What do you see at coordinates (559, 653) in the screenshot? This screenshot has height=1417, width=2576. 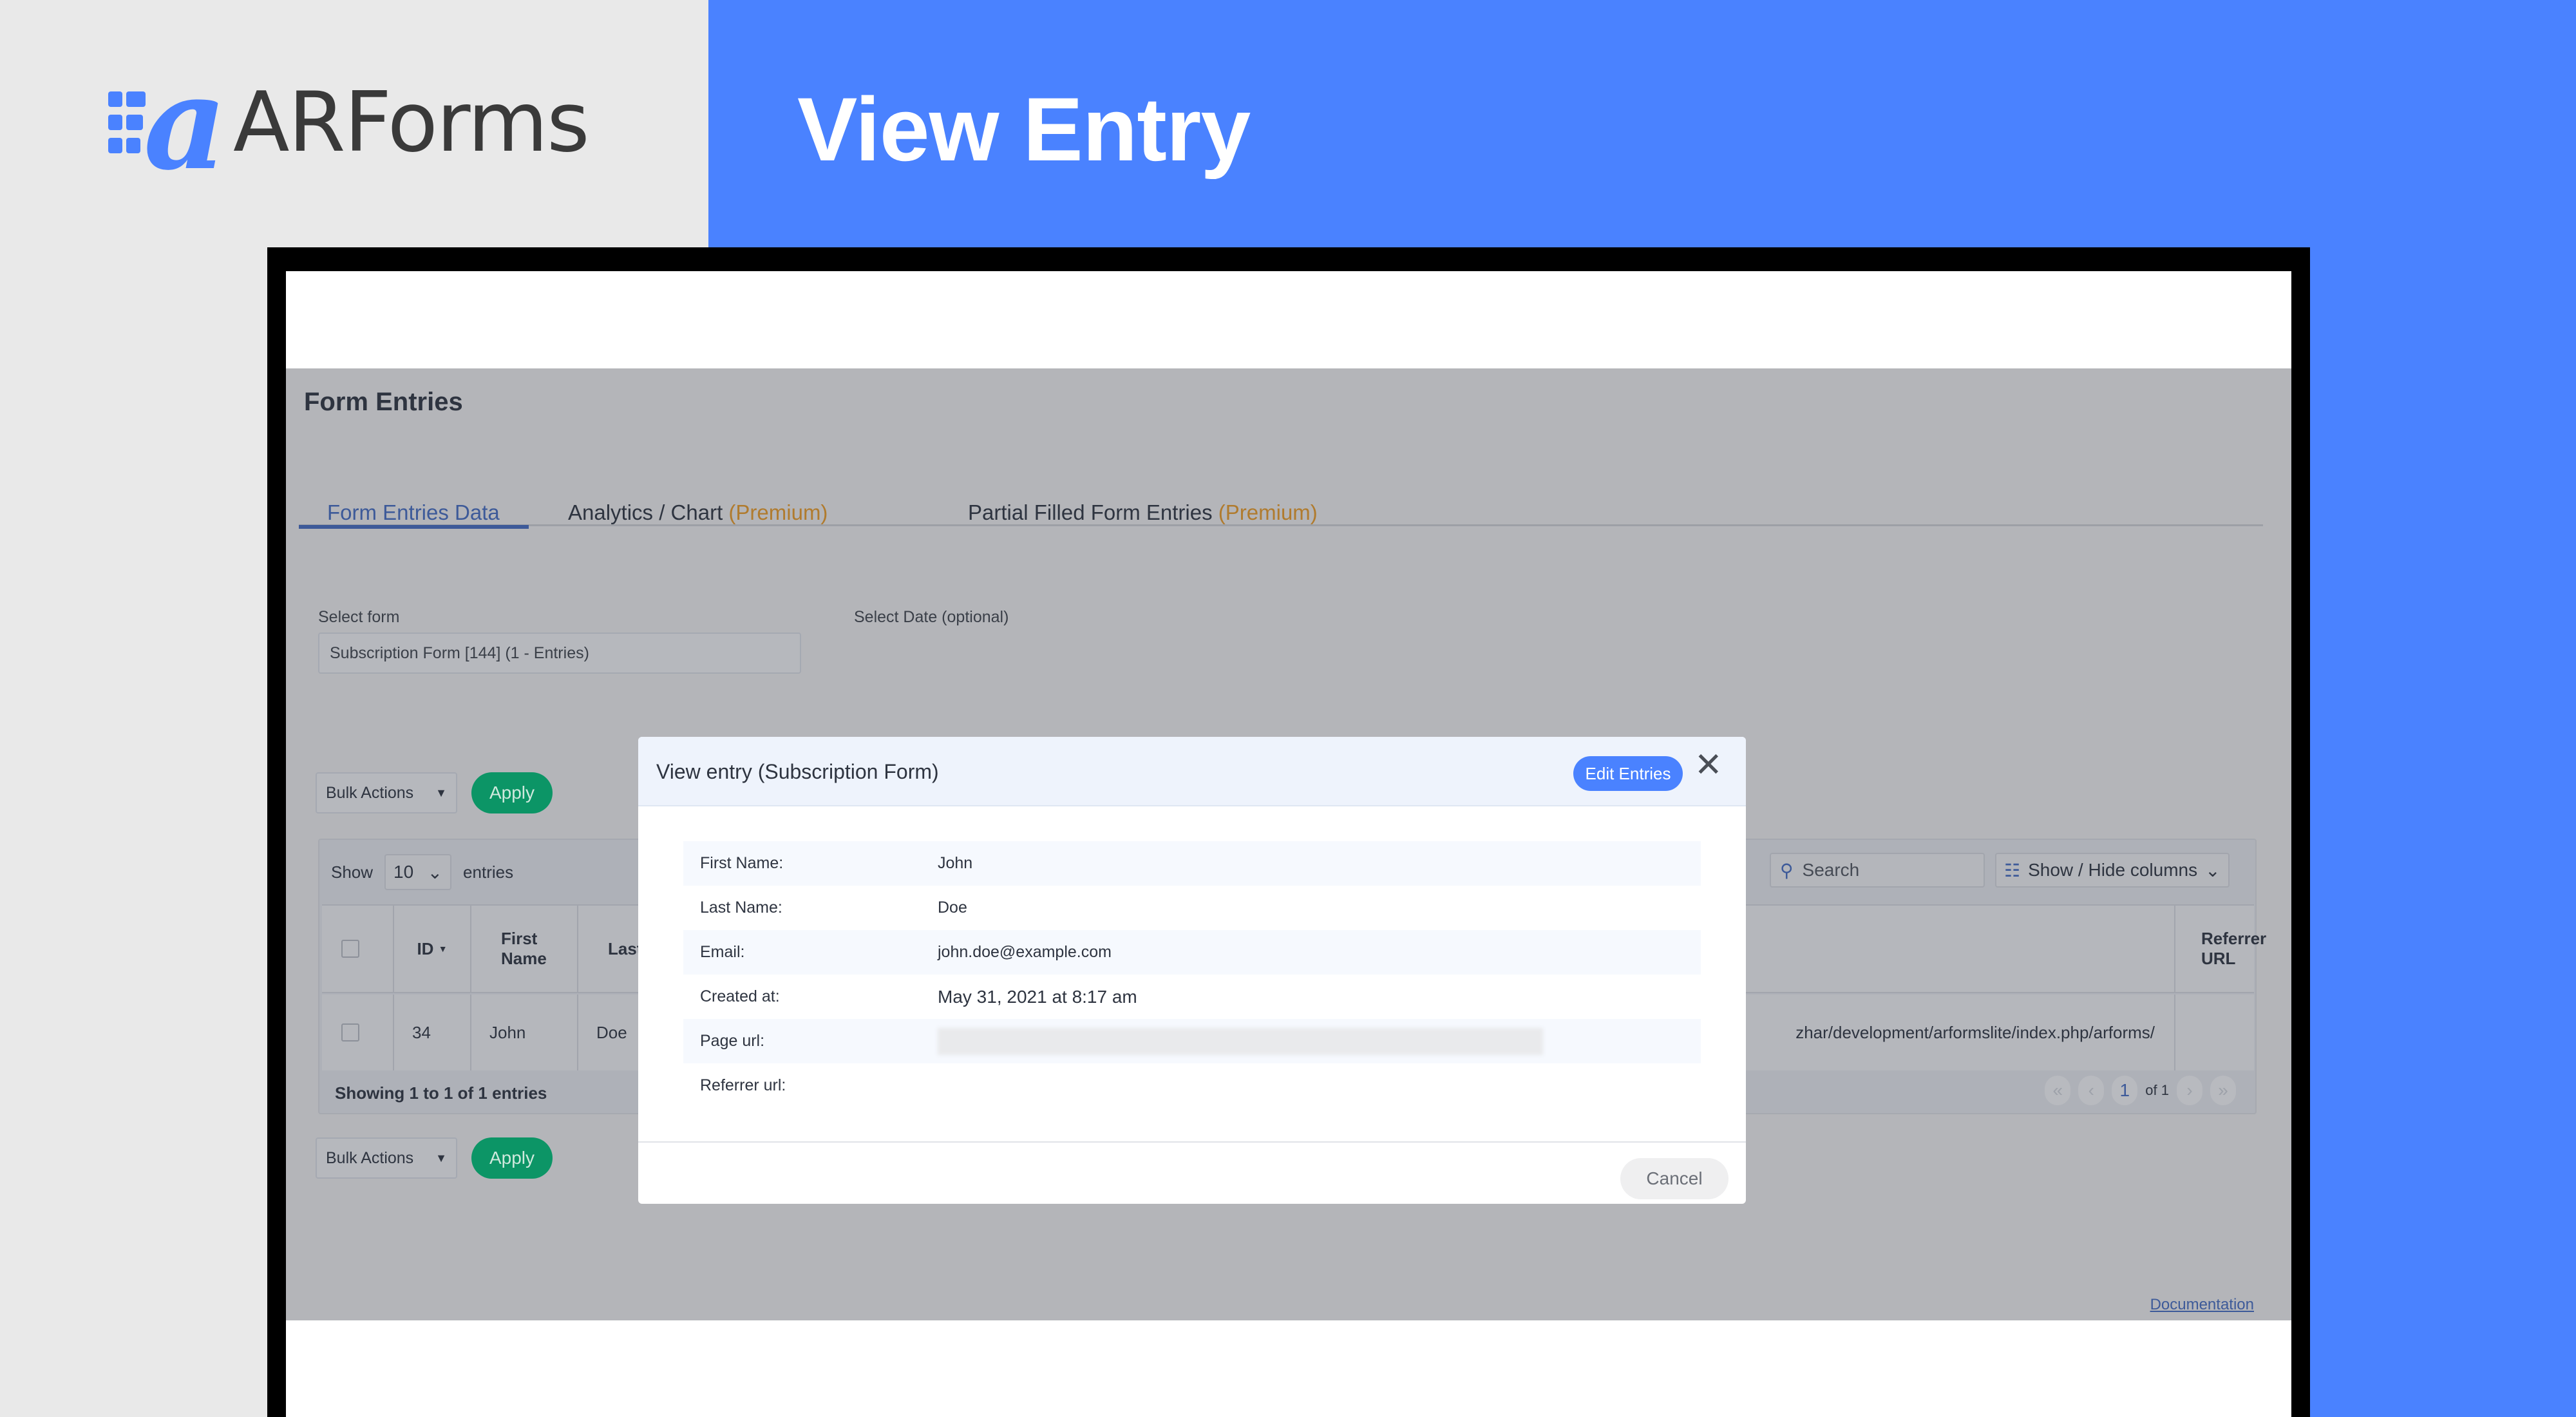 I see `select-form-dropdown: Subscription Form [144] (1 - Entries)` at bounding box center [559, 653].